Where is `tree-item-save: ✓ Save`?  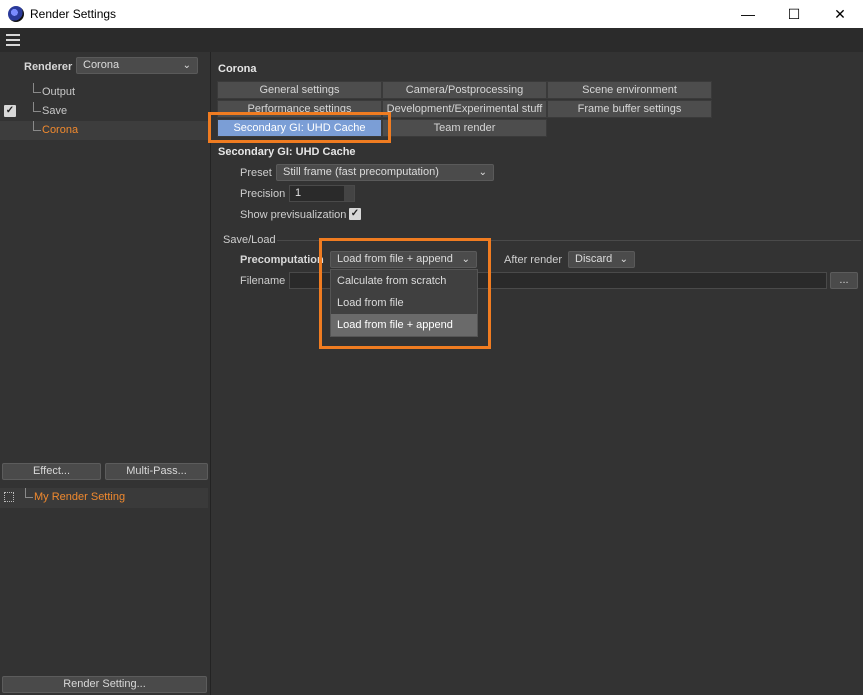 tree-item-save: ✓ Save is located at coordinates (104, 111).